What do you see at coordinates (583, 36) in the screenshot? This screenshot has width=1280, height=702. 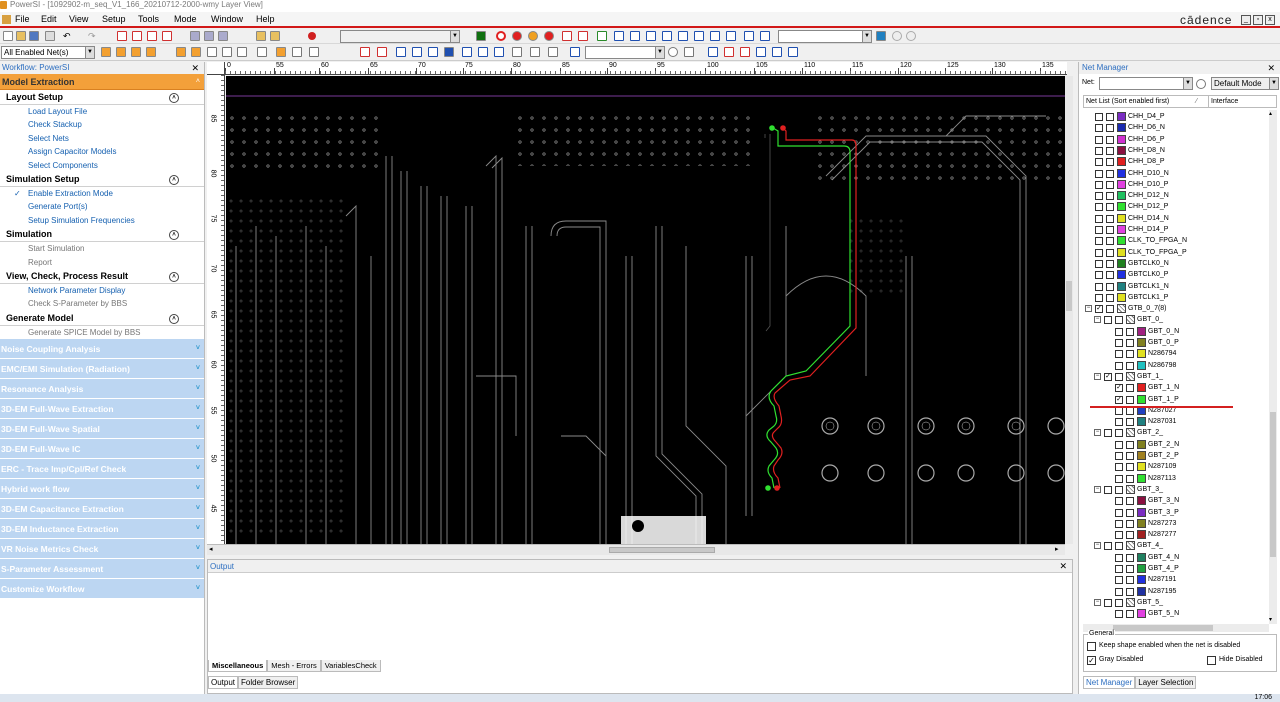 I see `res-icon` at bounding box center [583, 36].